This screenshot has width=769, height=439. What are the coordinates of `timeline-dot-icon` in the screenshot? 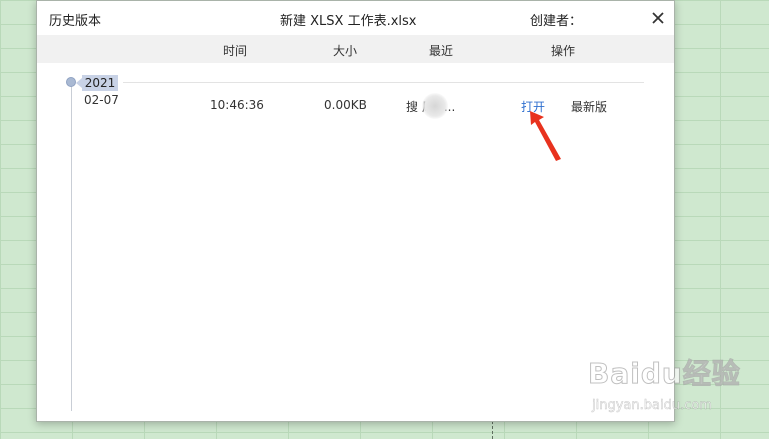 It's located at (71, 82).